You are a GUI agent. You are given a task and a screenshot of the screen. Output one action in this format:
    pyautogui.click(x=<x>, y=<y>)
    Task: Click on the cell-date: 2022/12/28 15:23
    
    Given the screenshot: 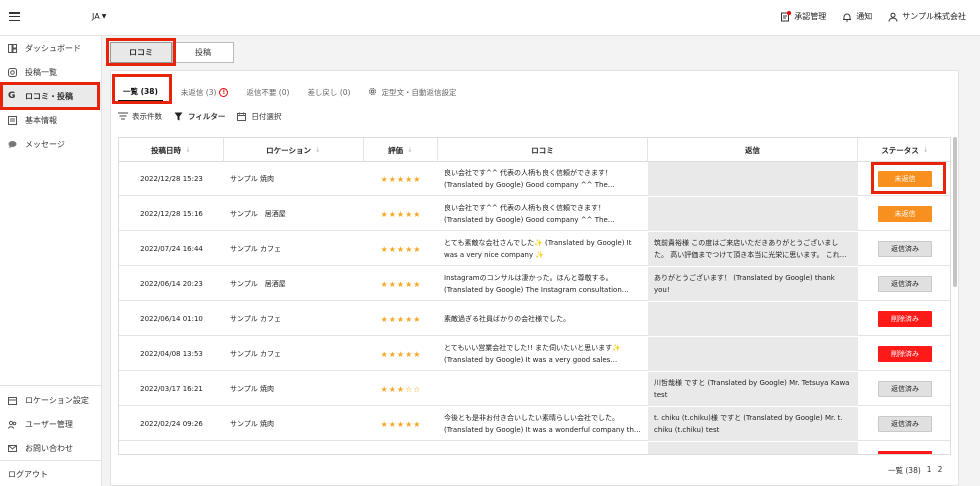 What is the action you would take?
    pyautogui.click(x=171, y=179)
    